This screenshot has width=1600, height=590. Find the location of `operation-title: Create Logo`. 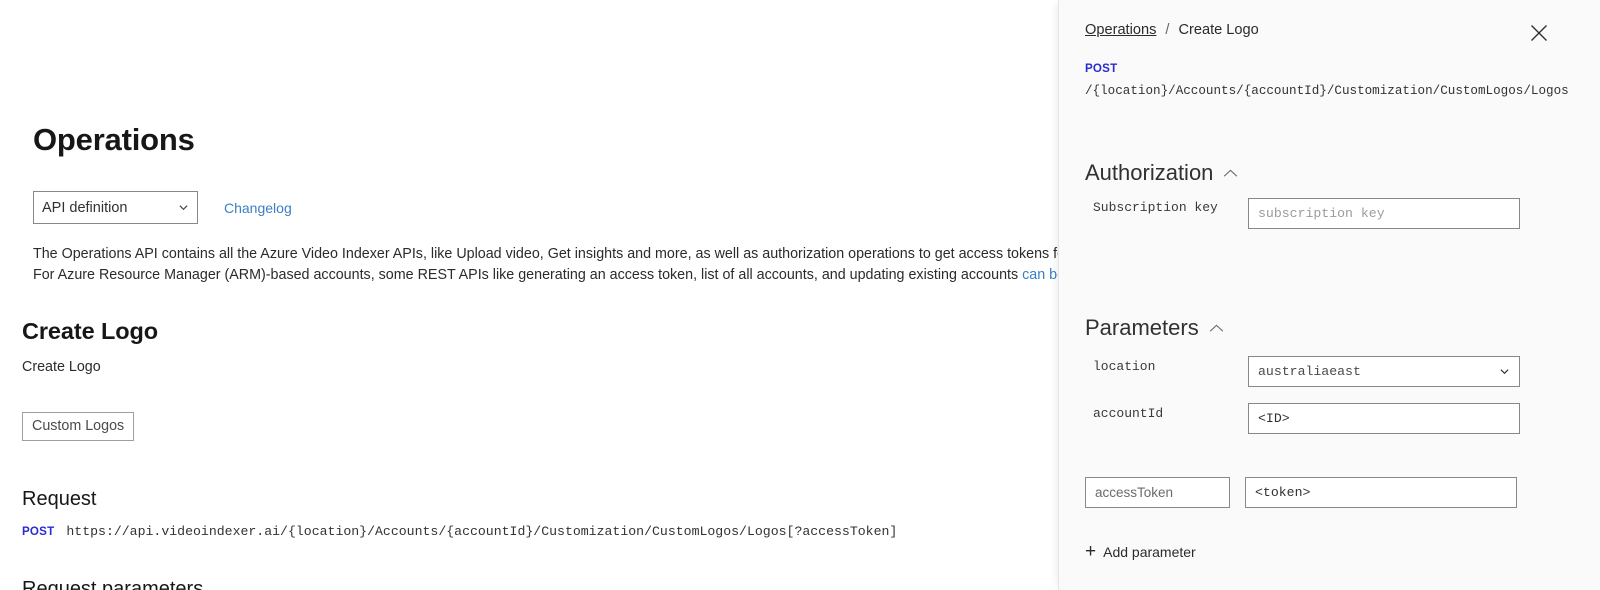

operation-title: Create Logo is located at coordinates (90, 331).